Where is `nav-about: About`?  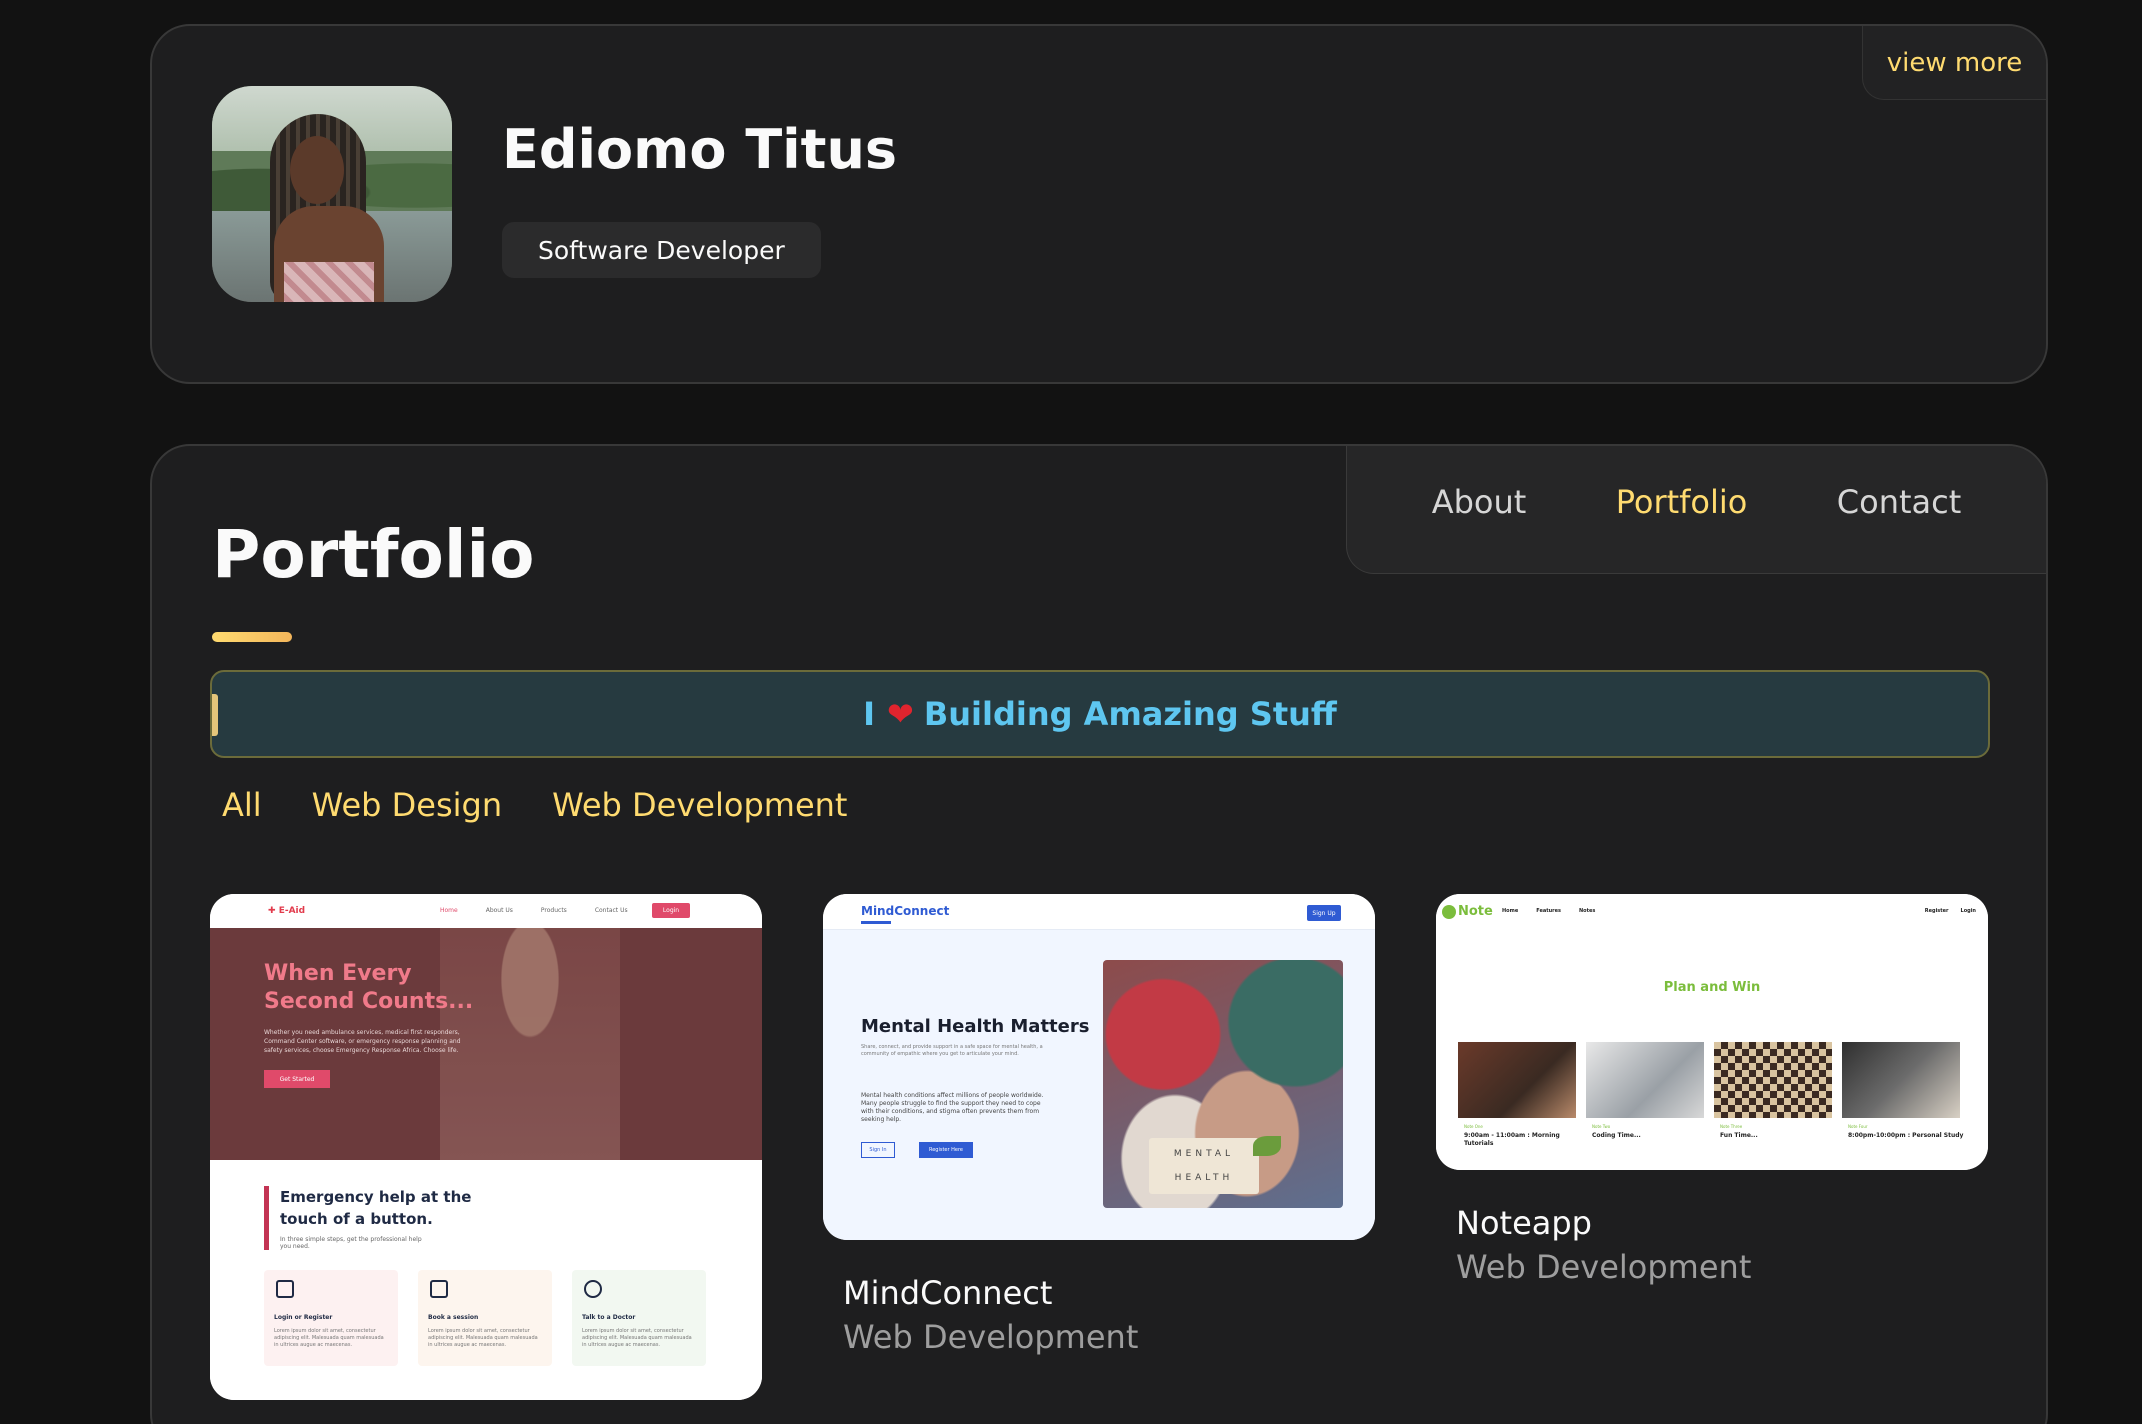 nav-about: About is located at coordinates (1479, 502).